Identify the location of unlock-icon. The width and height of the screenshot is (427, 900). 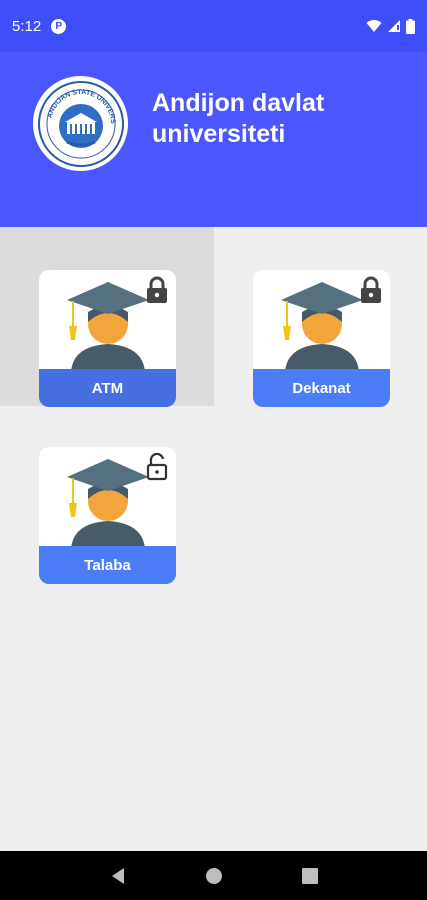
(157, 467).